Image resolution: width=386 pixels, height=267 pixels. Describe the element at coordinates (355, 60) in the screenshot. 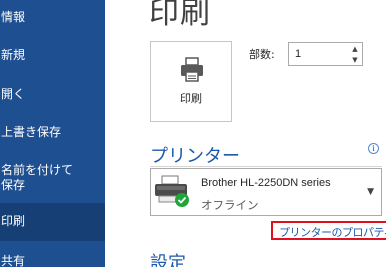

I see `copies-decrement-button: ▼` at that location.